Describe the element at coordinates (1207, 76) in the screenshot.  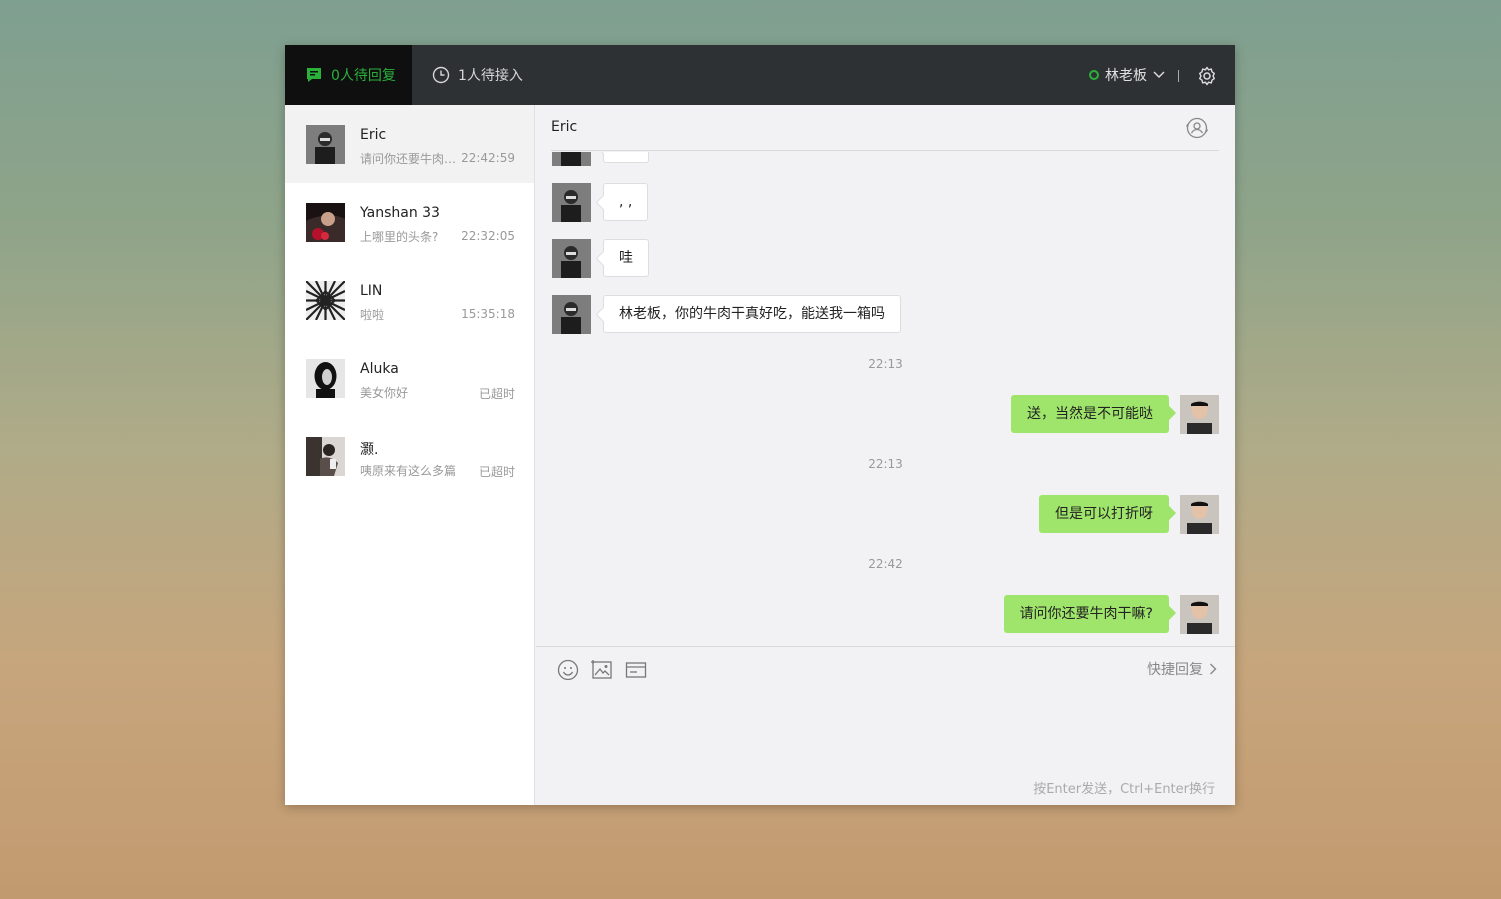
I see `gear-icon` at that location.